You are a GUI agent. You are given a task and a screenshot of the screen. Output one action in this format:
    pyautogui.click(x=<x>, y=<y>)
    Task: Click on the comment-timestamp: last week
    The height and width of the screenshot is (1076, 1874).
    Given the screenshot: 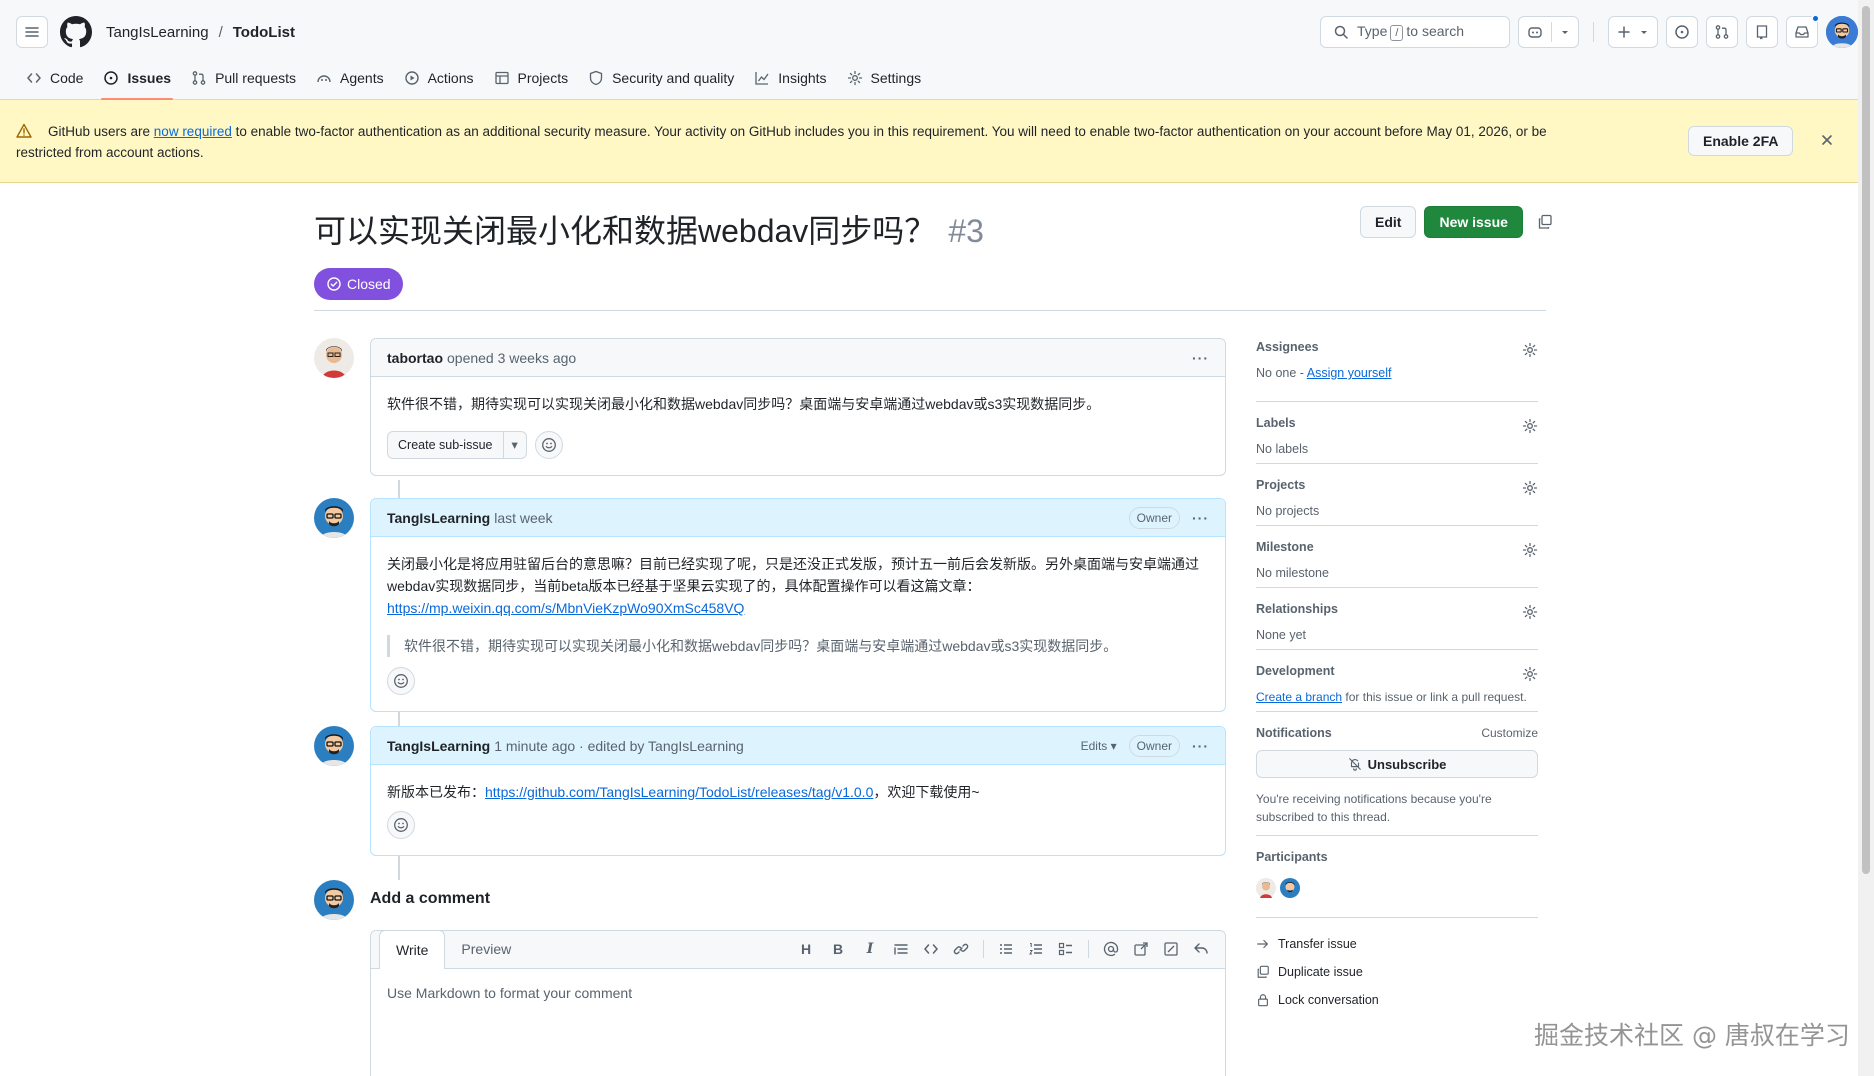 What is the action you would take?
    pyautogui.click(x=523, y=518)
    